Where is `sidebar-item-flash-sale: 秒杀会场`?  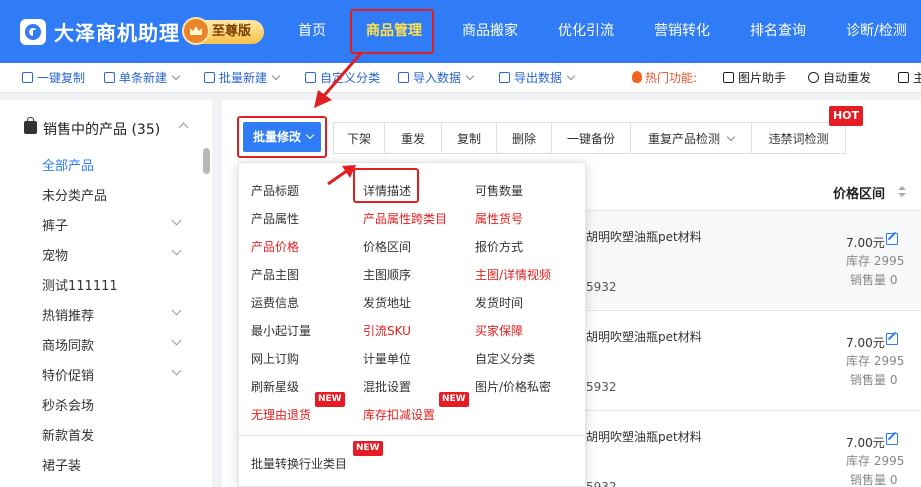 sidebar-item-flash-sale: 秒杀会场 is located at coordinates (68, 404).